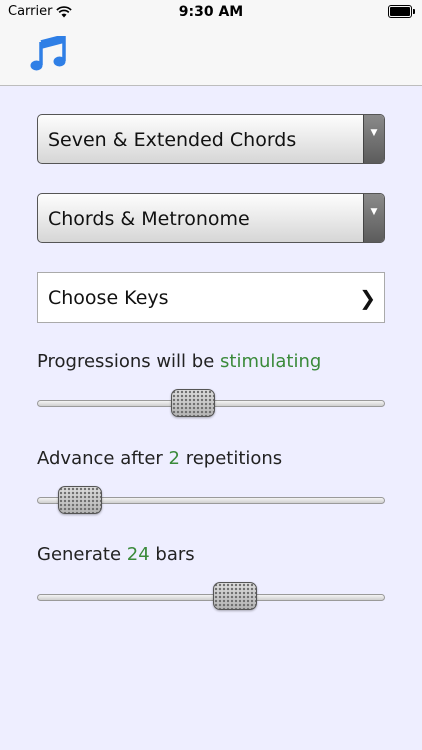  What do you see at coordinates (401, 11) in the screenshot?
I see `battery-icon` at bounding box center [401, 11].